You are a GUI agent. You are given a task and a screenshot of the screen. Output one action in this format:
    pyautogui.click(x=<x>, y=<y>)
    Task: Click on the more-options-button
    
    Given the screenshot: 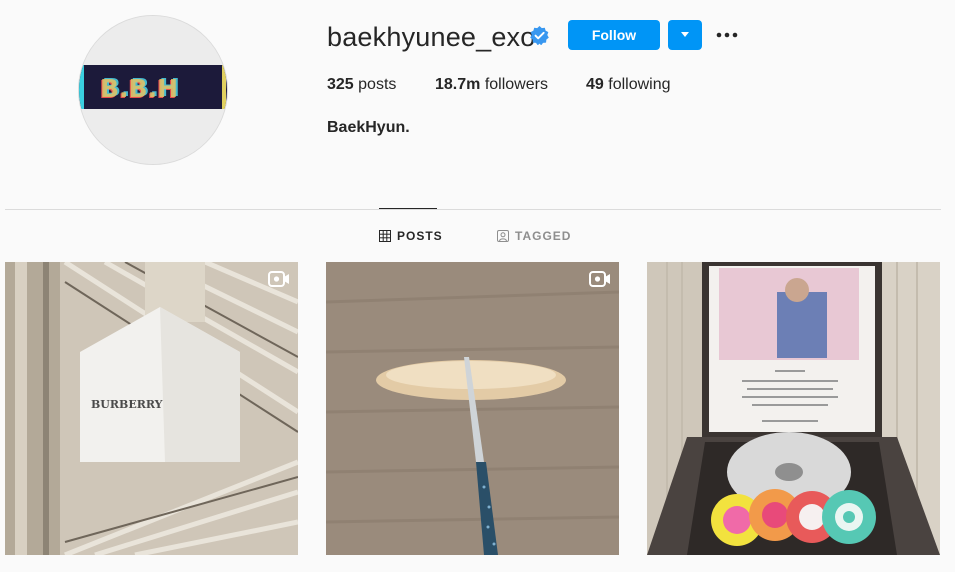 What is the action you would take?
    pyautogui.click(x=727, y=35)
    